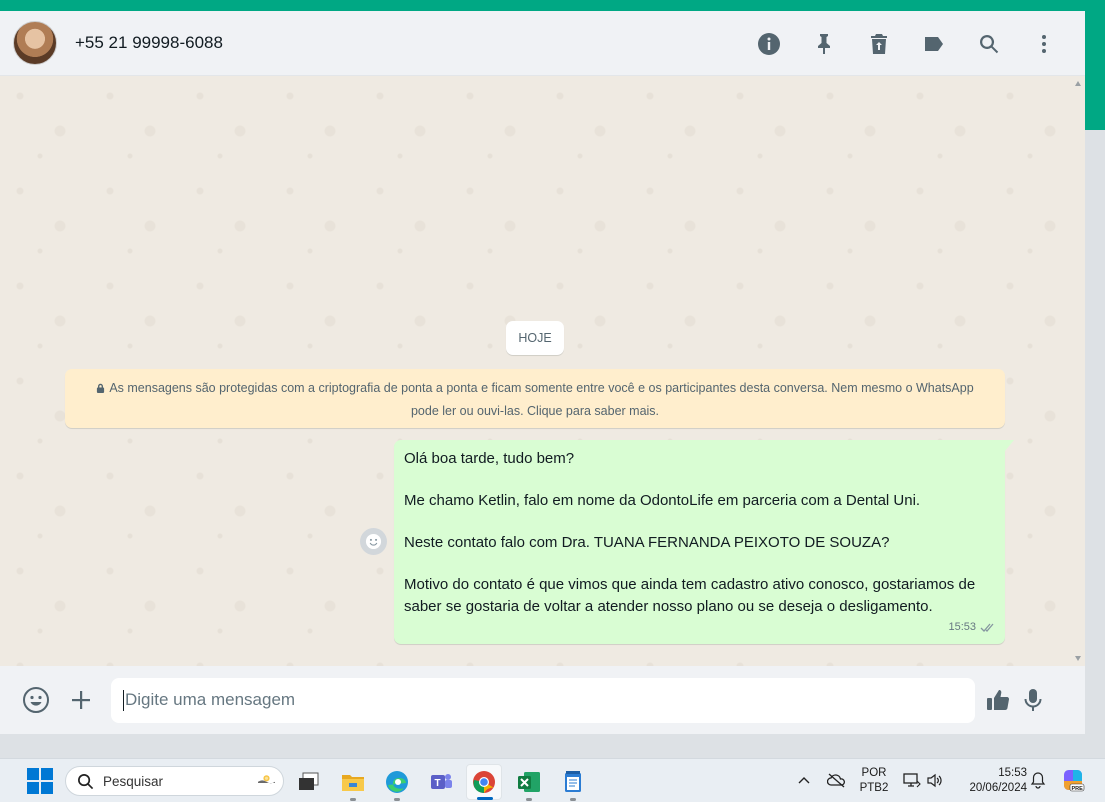 Image resolution: width=1105 pixels, height=802 pixels. I want to click on search-label: Pesquisar, so click(133, 781).